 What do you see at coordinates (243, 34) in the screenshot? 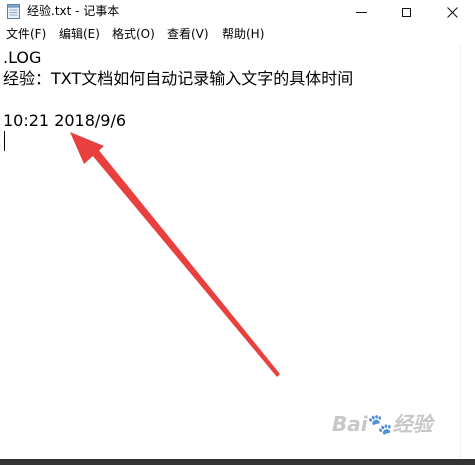
I see `menu-help: 帮助(H)` at bounding box center [243, 34].